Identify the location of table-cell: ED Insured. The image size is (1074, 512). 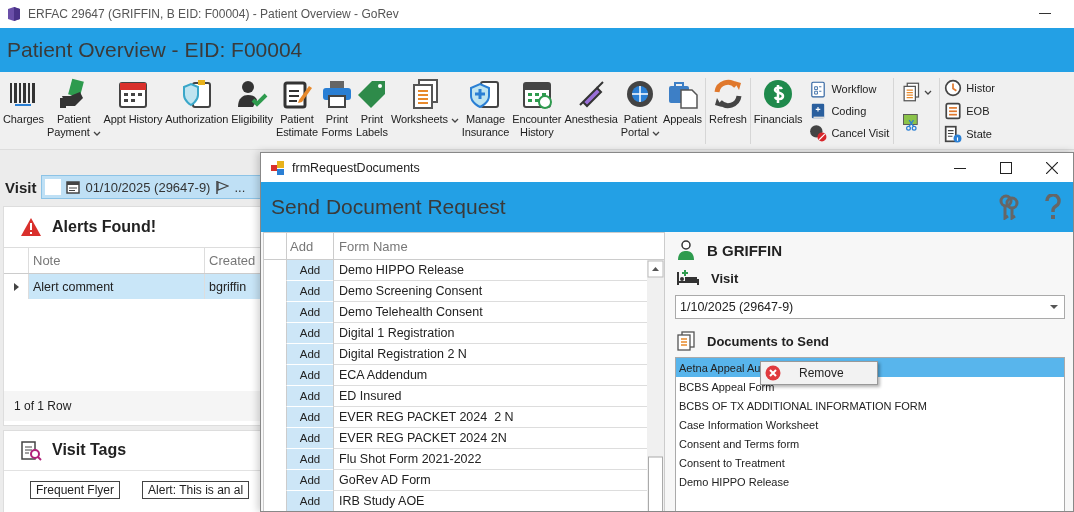
(490, 396).